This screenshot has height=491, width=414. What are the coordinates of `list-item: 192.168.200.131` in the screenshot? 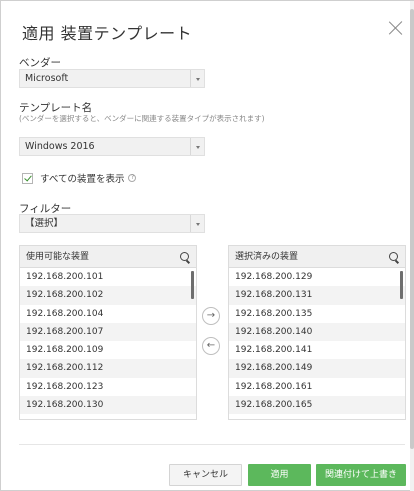 It's located at (317, 295).